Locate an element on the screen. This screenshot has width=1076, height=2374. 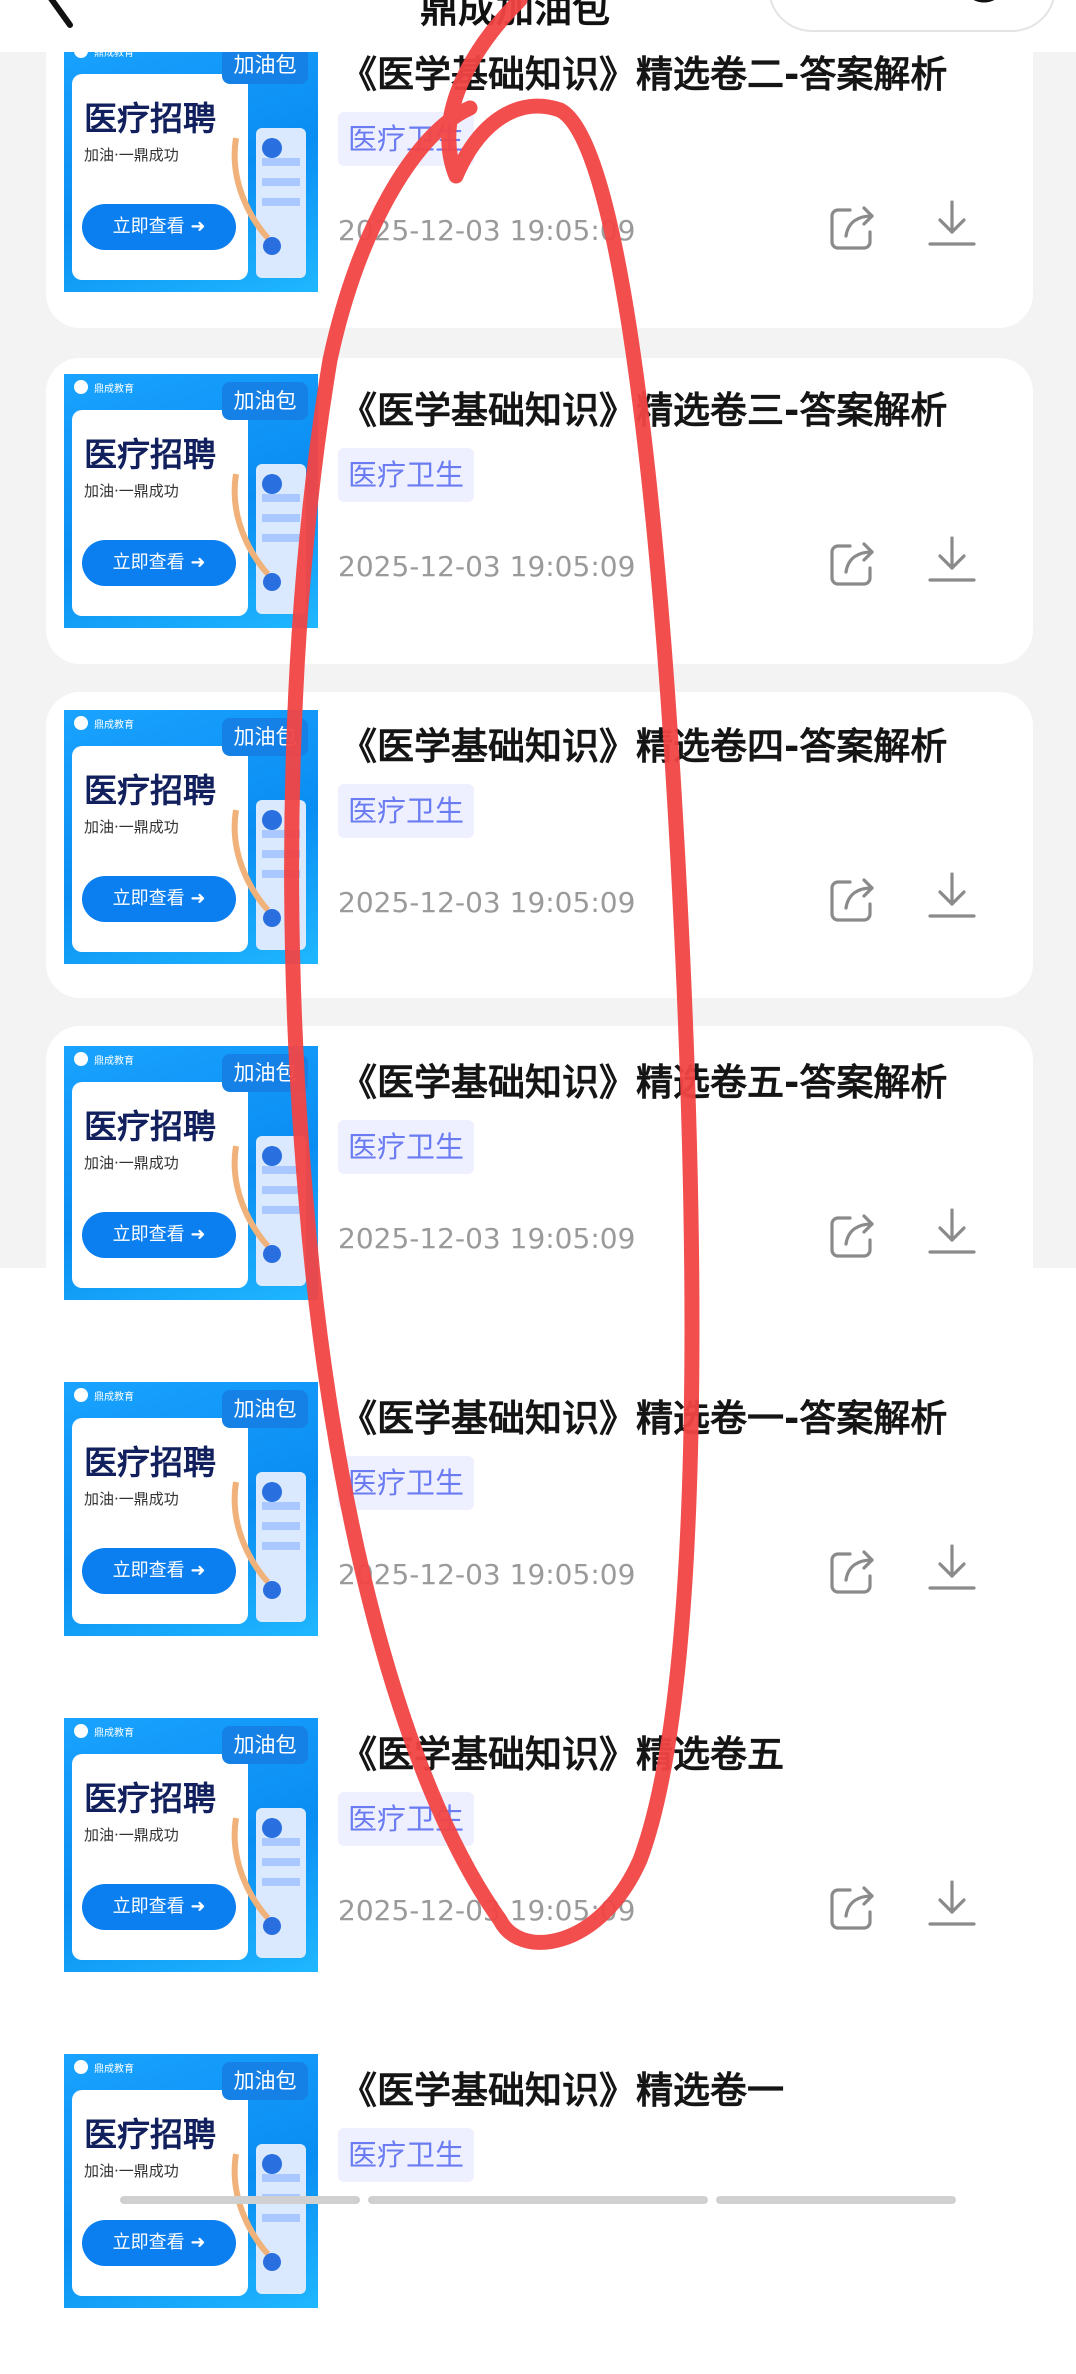
item-title: 《医学基础知识》精选卷五 is located at coordinates (562, 1751).